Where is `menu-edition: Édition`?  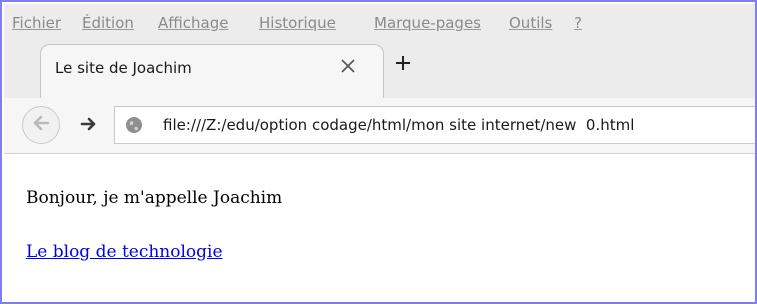 menu-edition: Édition is located at coordinates (108, 23).